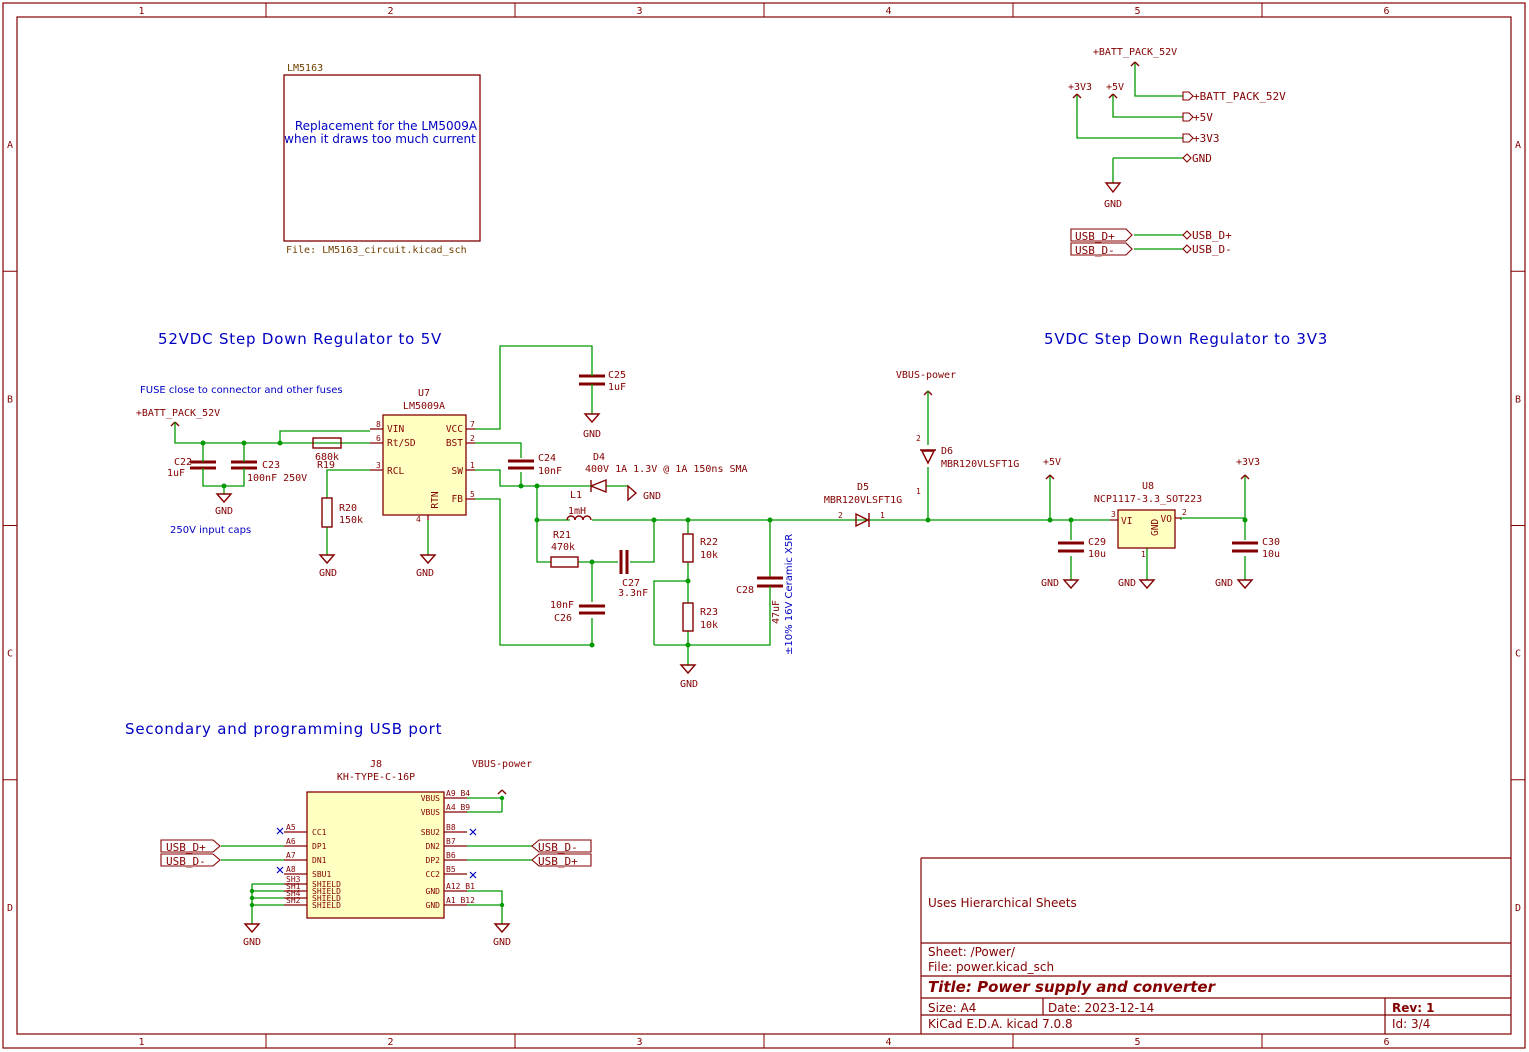 The width and height of the screenshot is (1529, 1052). What do you see at coordinates (454, 429) in the screenshot?
I see `u7-pin-vcc: VCC` at bounding box center [454, 429].